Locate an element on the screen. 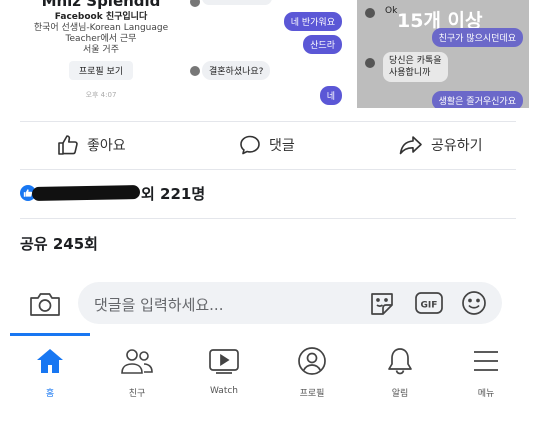 The width and height of the screenshot is (536, 421). chat-bubble-yes: 네 is located at coordinates (330, 95).